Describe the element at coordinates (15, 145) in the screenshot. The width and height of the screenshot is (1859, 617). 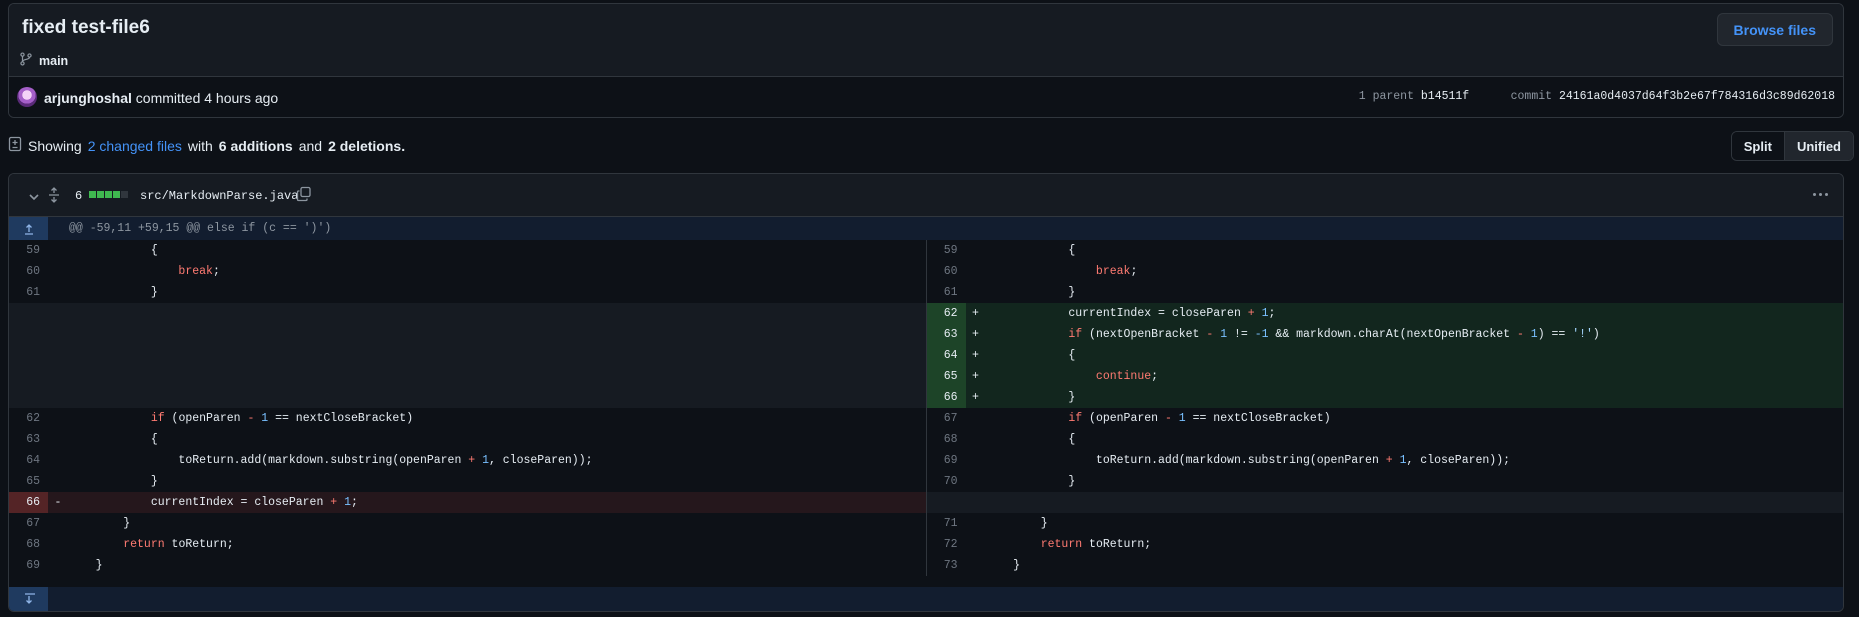
I see `file-diff-icon` at that location.